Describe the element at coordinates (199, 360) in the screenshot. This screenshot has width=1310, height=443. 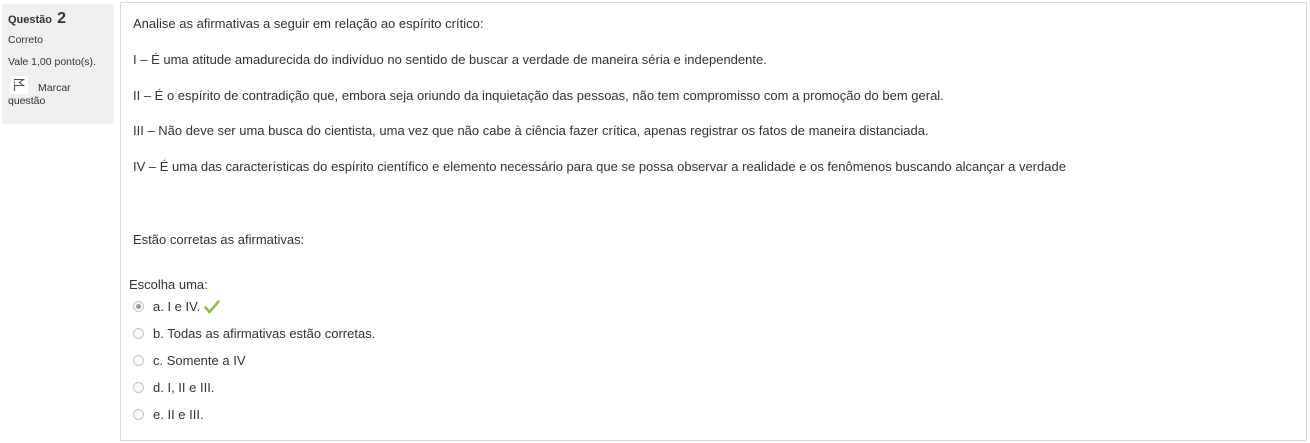
I see `option-c-label: c. Somente a IV` at that location.